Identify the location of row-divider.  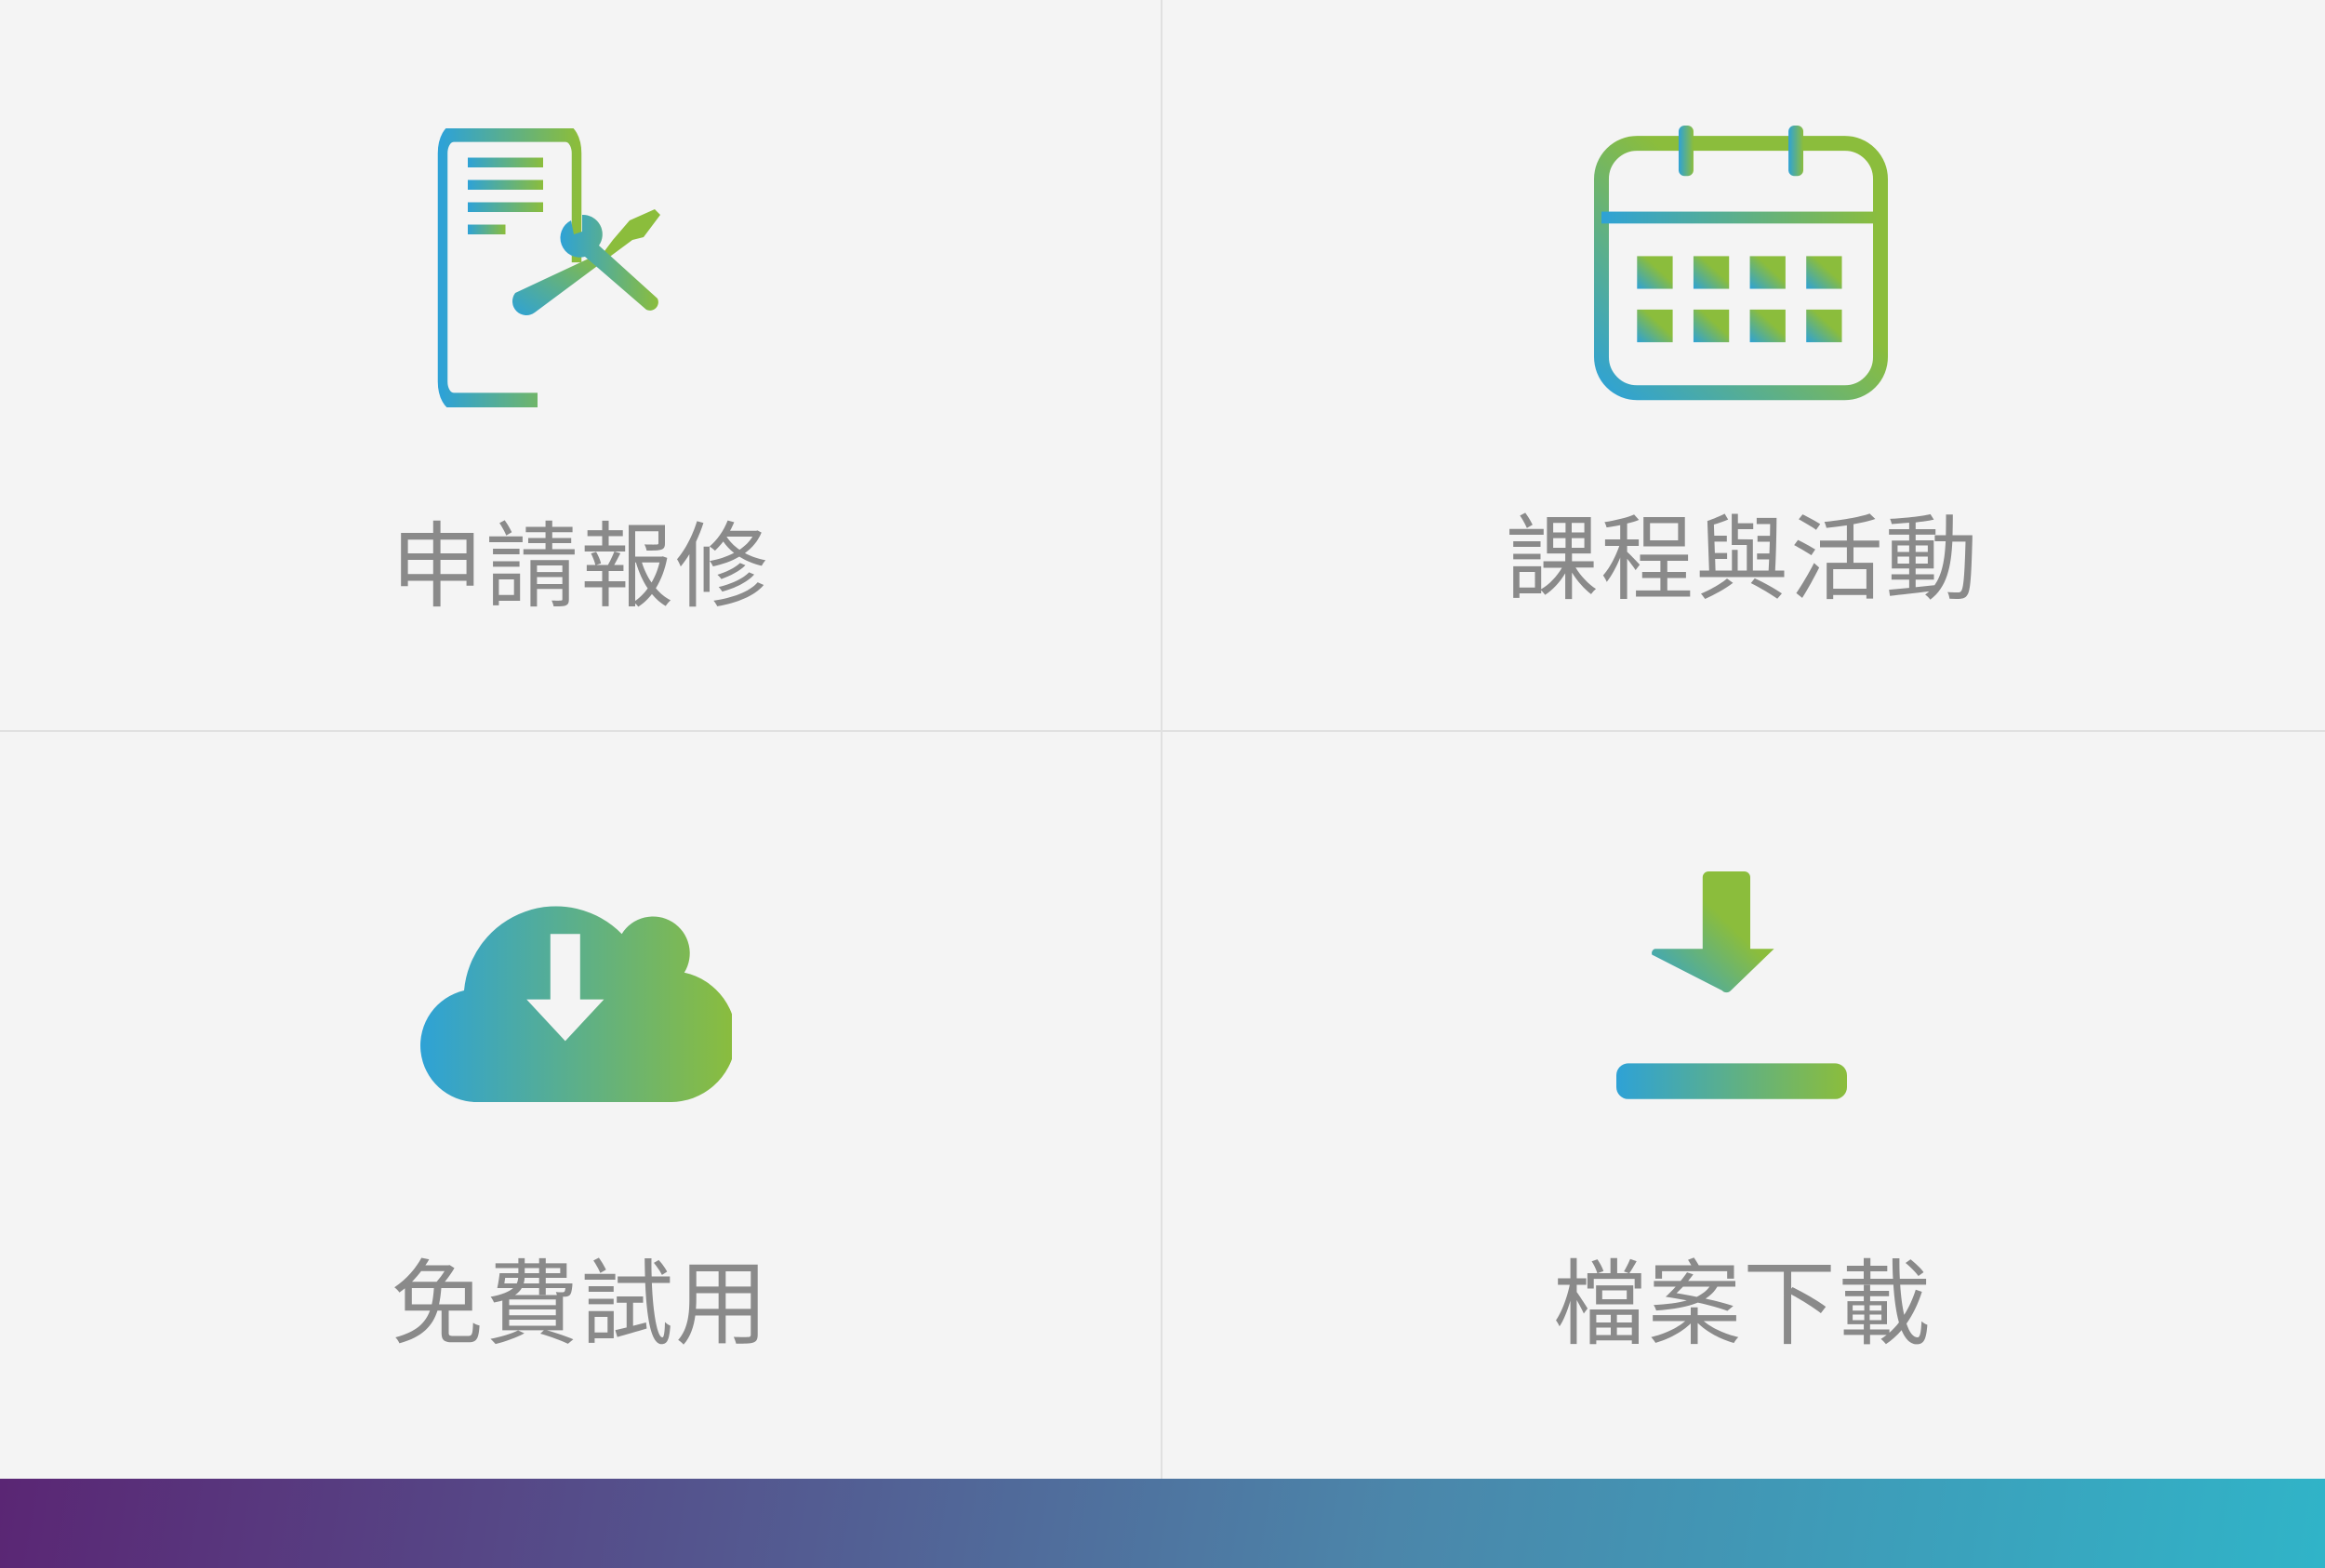
(1162, 731).